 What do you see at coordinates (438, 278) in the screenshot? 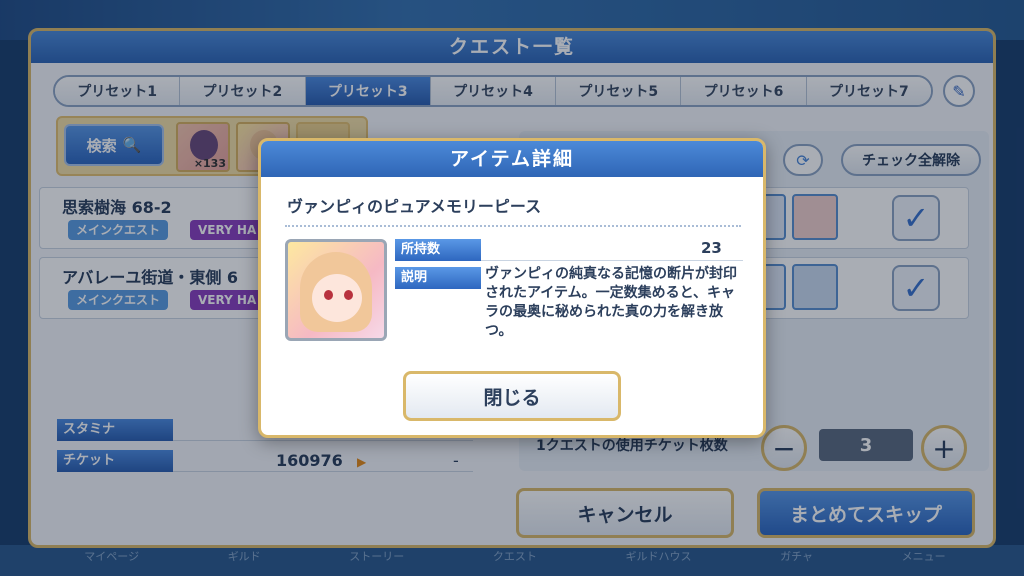
I see `description-label: 説明` at bounding box center [438, 278].